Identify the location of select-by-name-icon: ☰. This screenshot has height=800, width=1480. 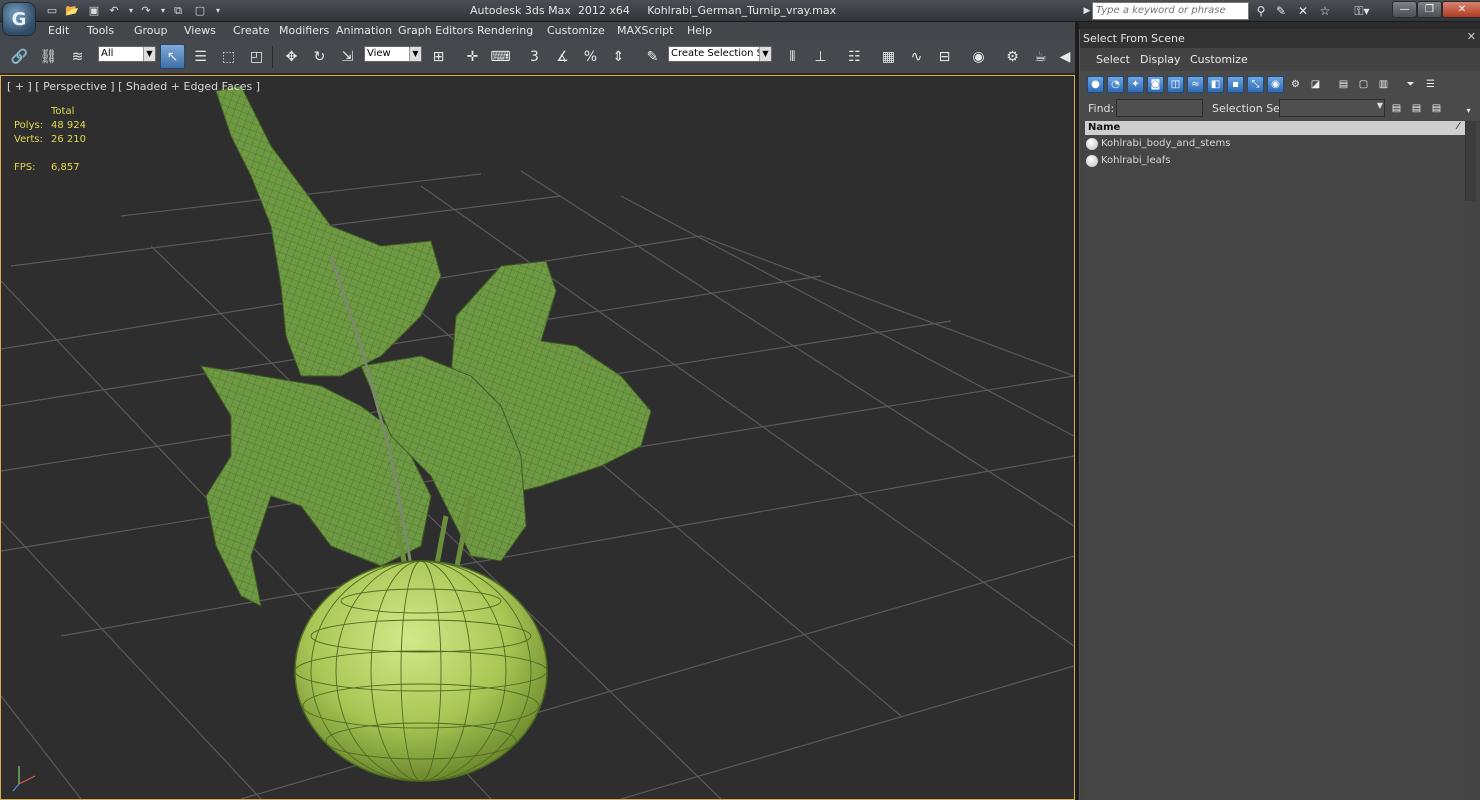
(200, 56).